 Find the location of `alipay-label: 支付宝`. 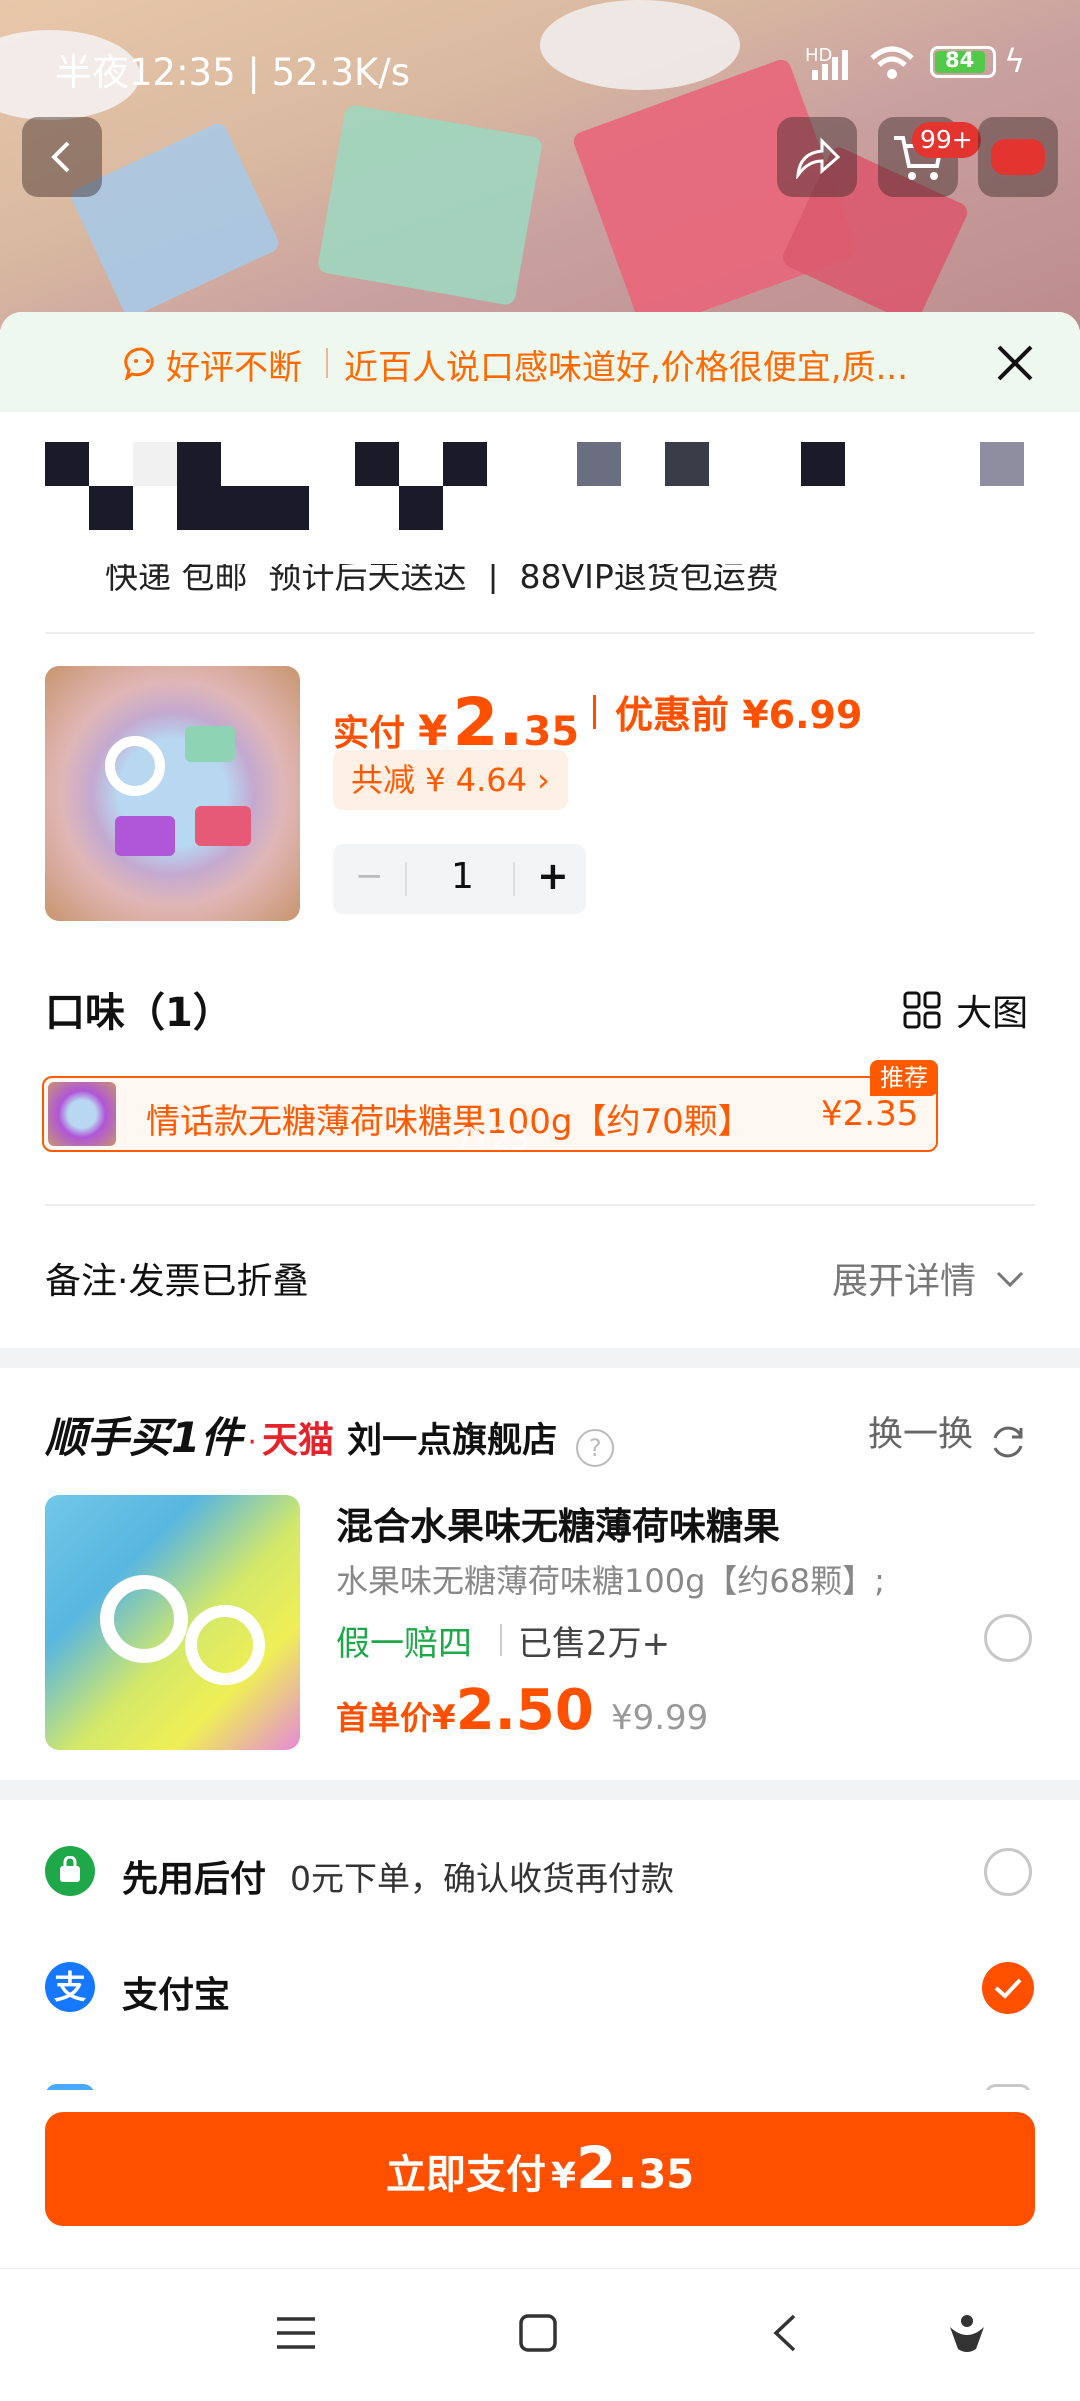

alipay-label: 支付宝 is located at coordinates (176, 1995).